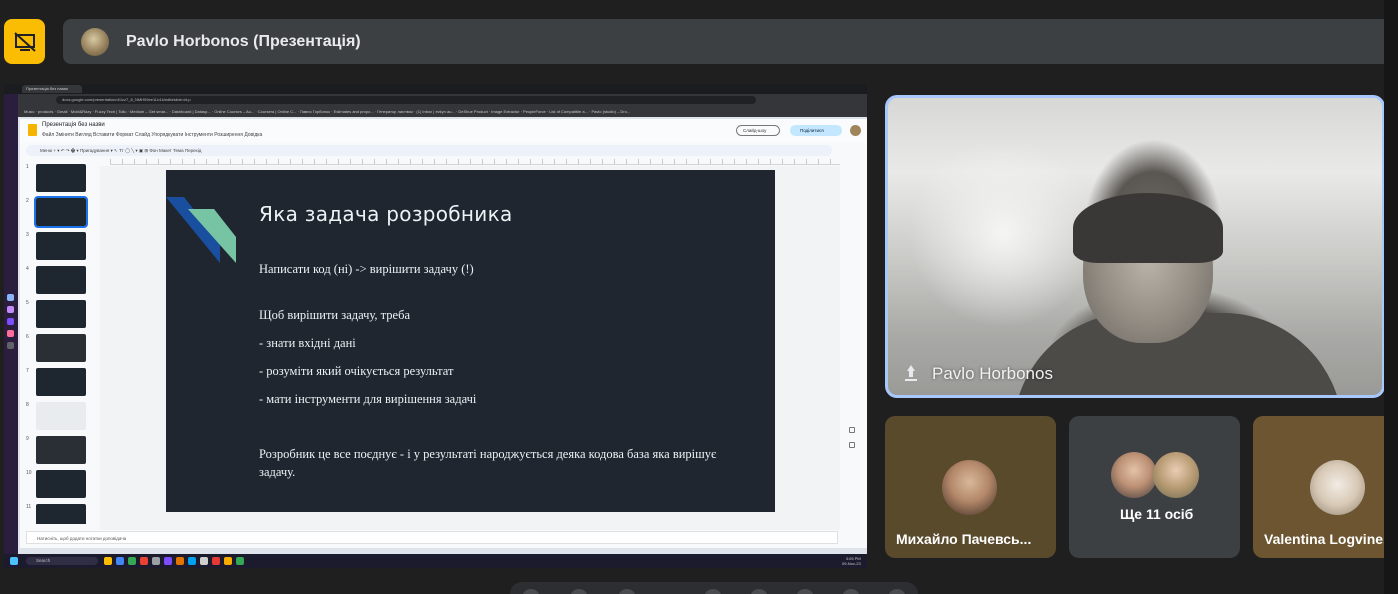 This screenshot has height=594, width=1398. Describe the element at coordinates (852, 445) in the screenshot. I see `comments-icon` at that location.